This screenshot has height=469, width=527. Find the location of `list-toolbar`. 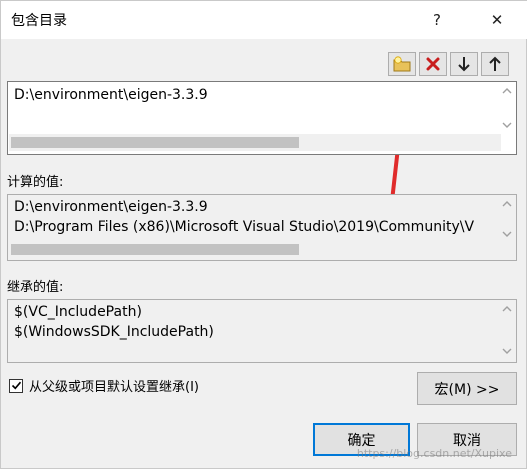

list-toolbar is located at coordinates (448, 64).